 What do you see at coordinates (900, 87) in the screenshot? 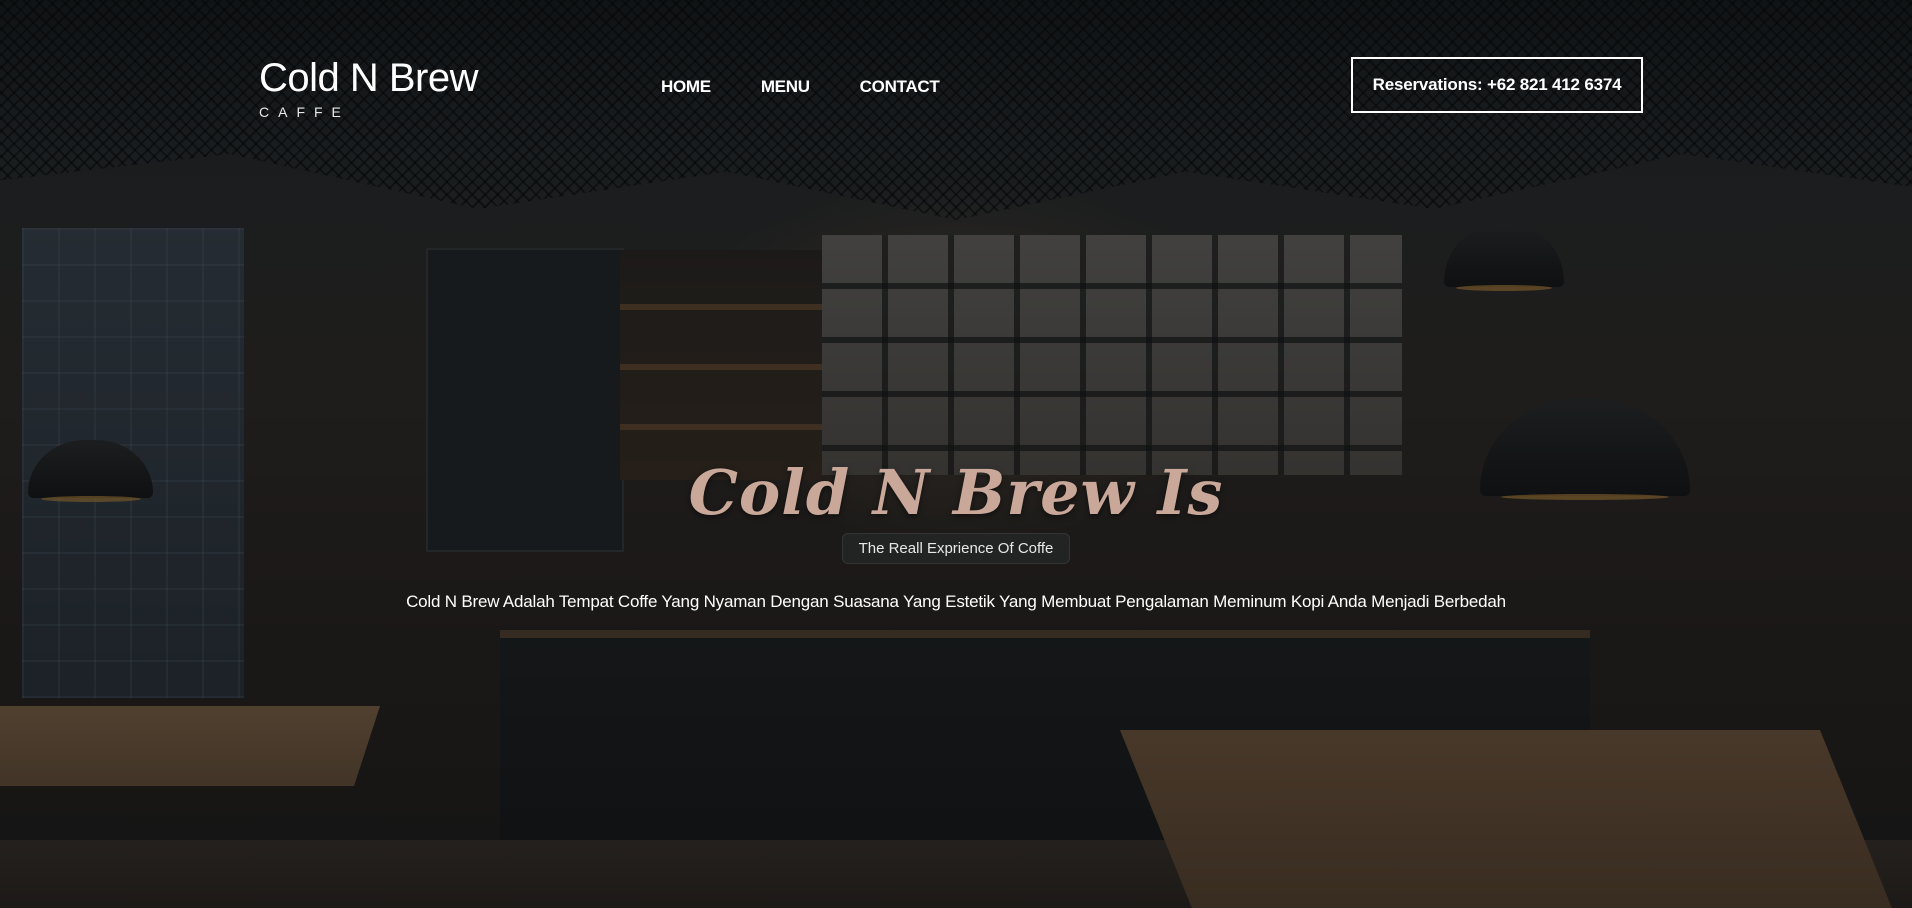
I see `nav-contact-link: CONTACT` at bounding box center [900, 87].